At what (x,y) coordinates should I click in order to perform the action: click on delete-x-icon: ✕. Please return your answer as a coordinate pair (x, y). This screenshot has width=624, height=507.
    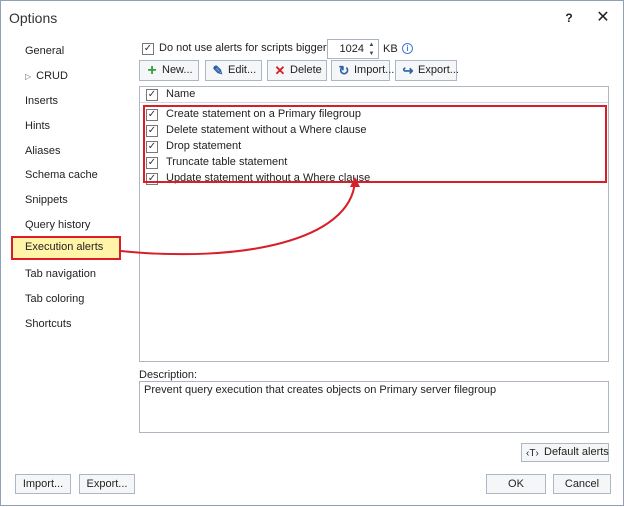
    Looking at the image, I should click on (280, 70).